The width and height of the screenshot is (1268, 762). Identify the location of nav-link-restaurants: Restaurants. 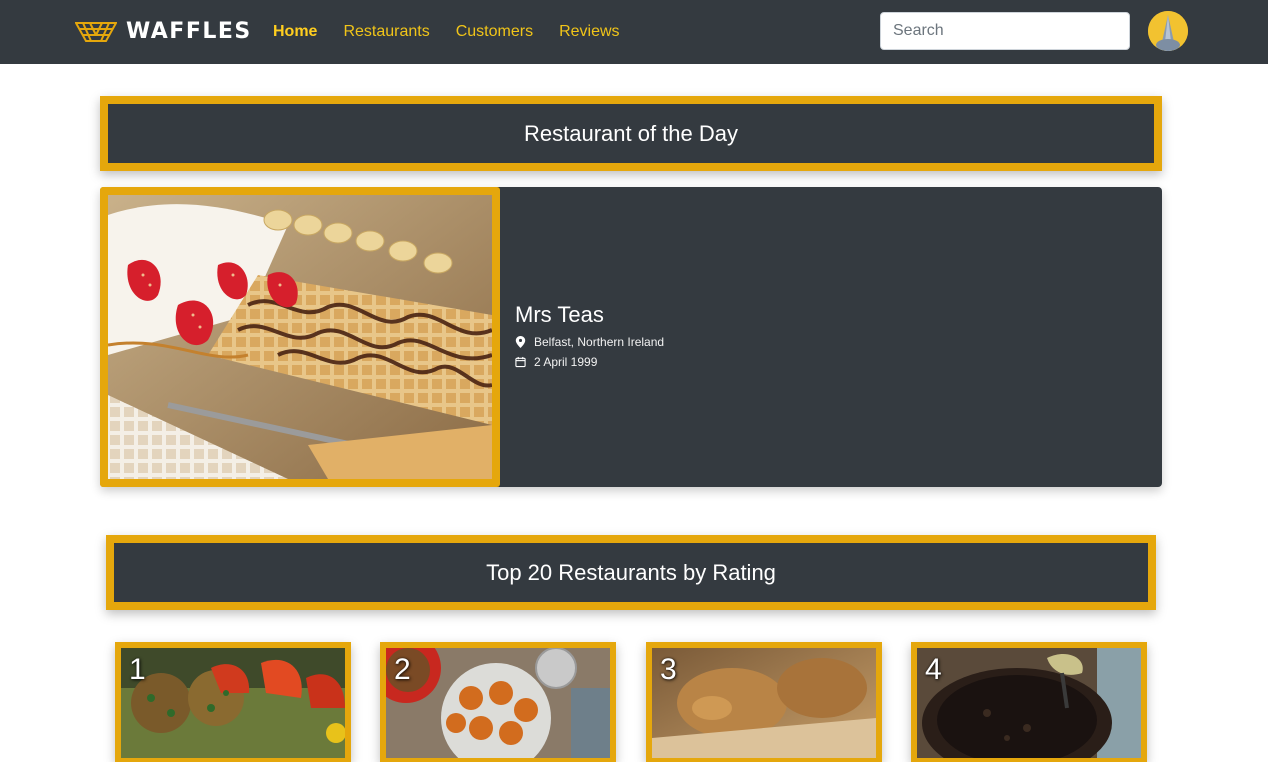
(386, 32).